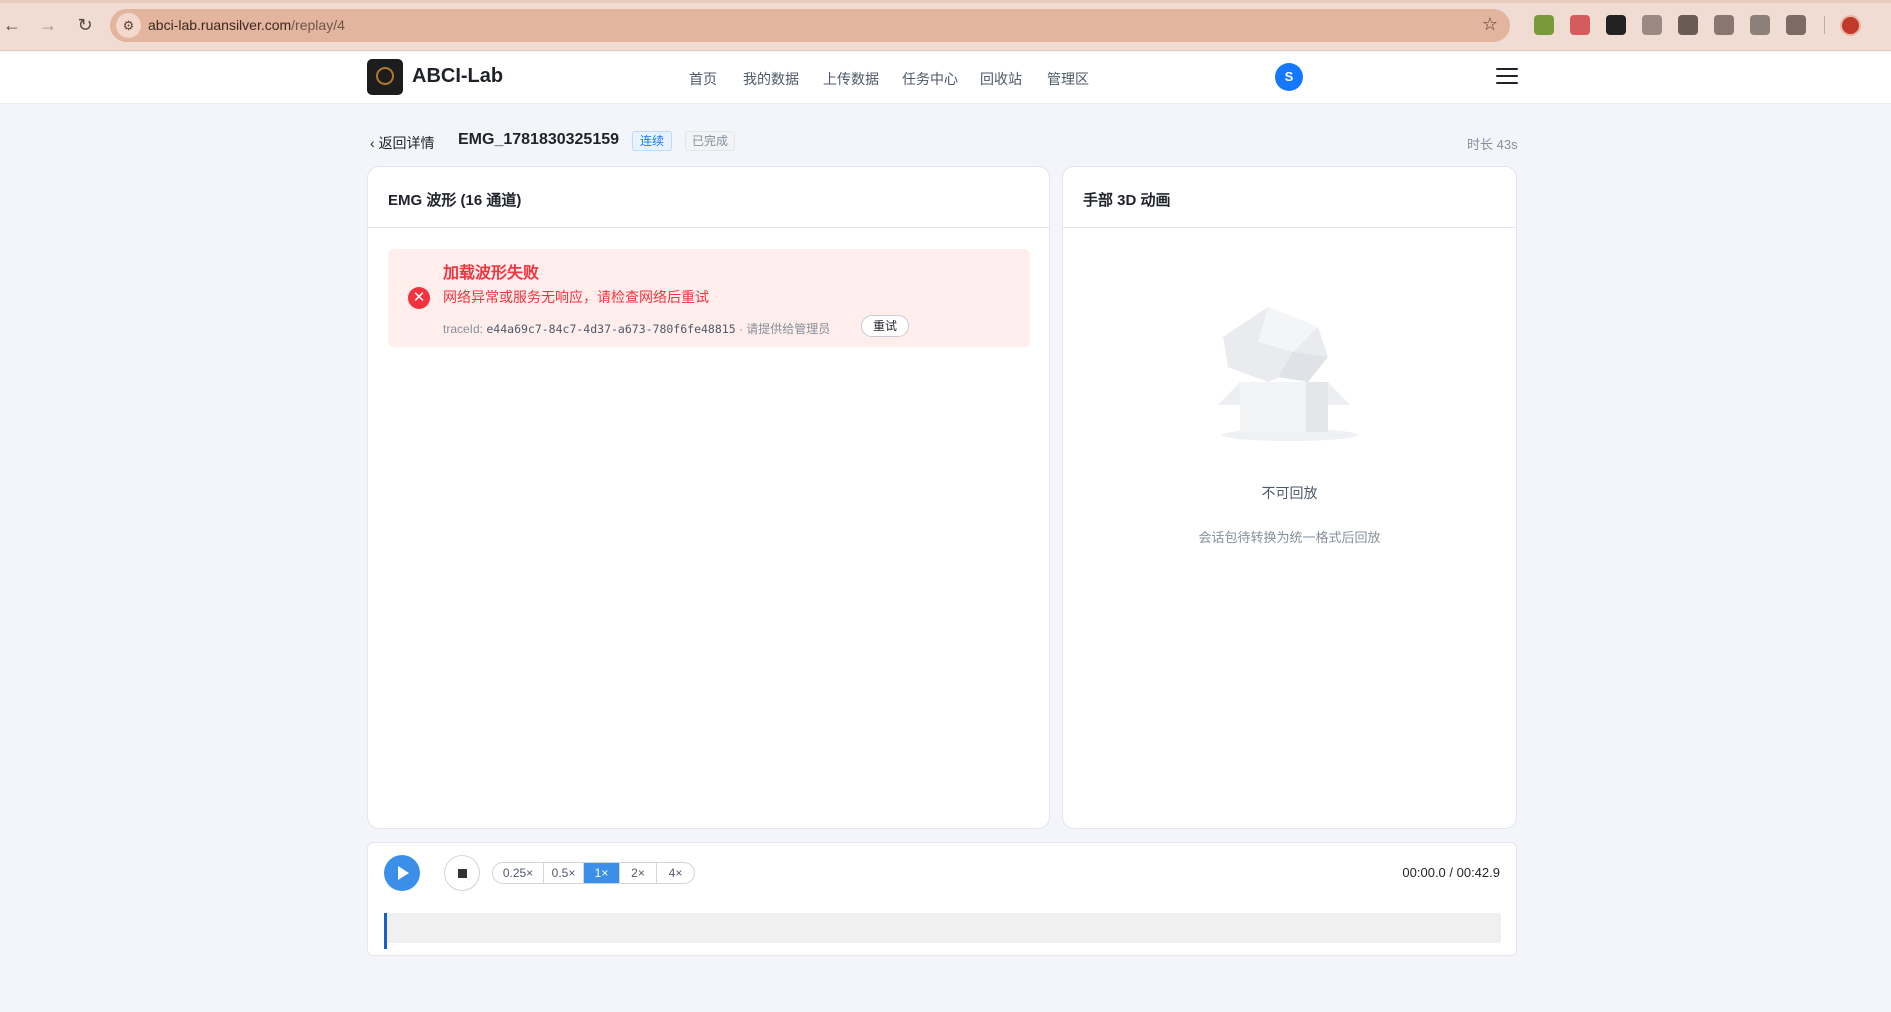 This screenshot has width=1891, height=1012. What do you see at coordinates (402, 143) in the screenshot?
I see `back-to-details-link: ‹ 返回详情` at bounding box center [402, 143].